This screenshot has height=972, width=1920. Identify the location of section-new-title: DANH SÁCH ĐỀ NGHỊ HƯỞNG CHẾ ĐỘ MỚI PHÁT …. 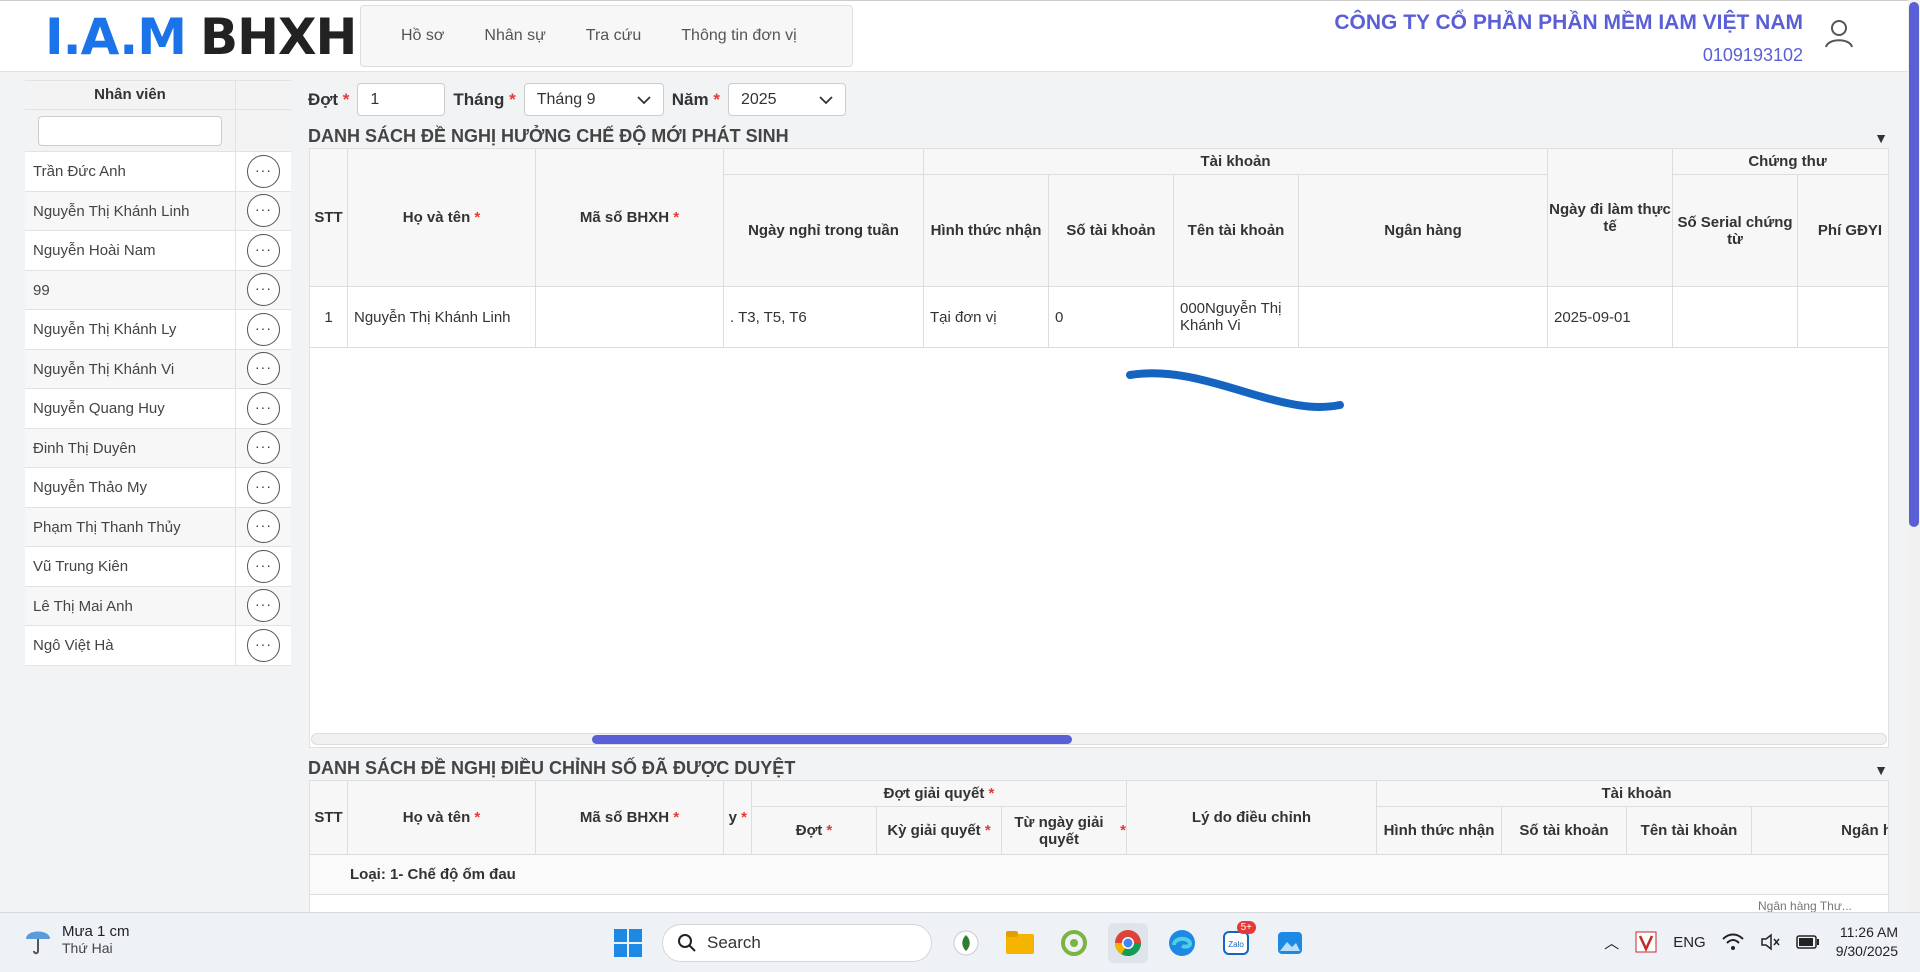
(1098, 136).